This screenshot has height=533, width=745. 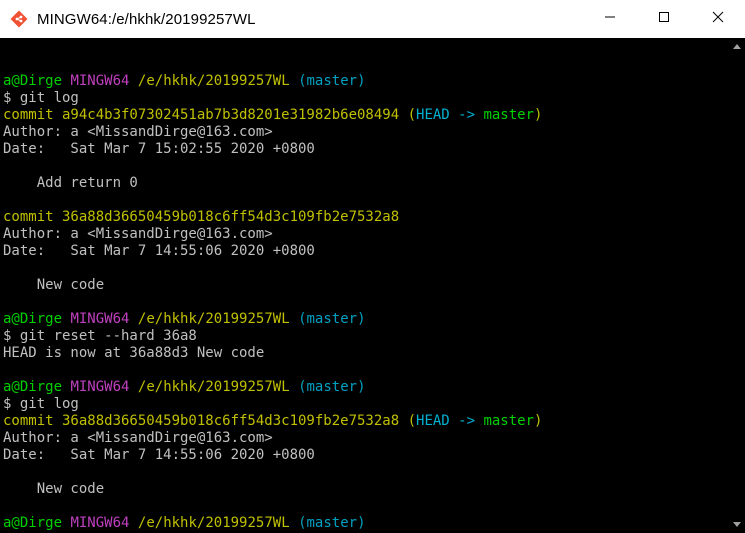 I want to click on output-text: Date: Sat Mar 7 15:02:55 2020 +0800, so click(x=159, y=149).